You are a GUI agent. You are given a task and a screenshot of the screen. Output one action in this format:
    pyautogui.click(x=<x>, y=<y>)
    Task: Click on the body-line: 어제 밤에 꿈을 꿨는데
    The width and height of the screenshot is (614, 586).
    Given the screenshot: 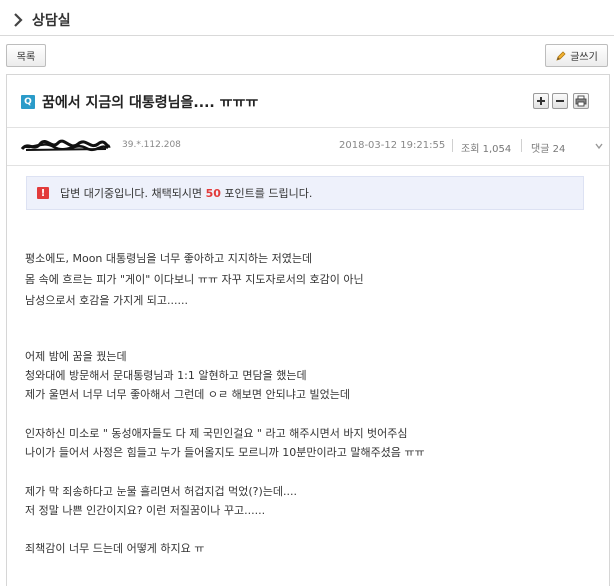 What is the action you would take?
    pyautogui.click(x=76, y=356)
    